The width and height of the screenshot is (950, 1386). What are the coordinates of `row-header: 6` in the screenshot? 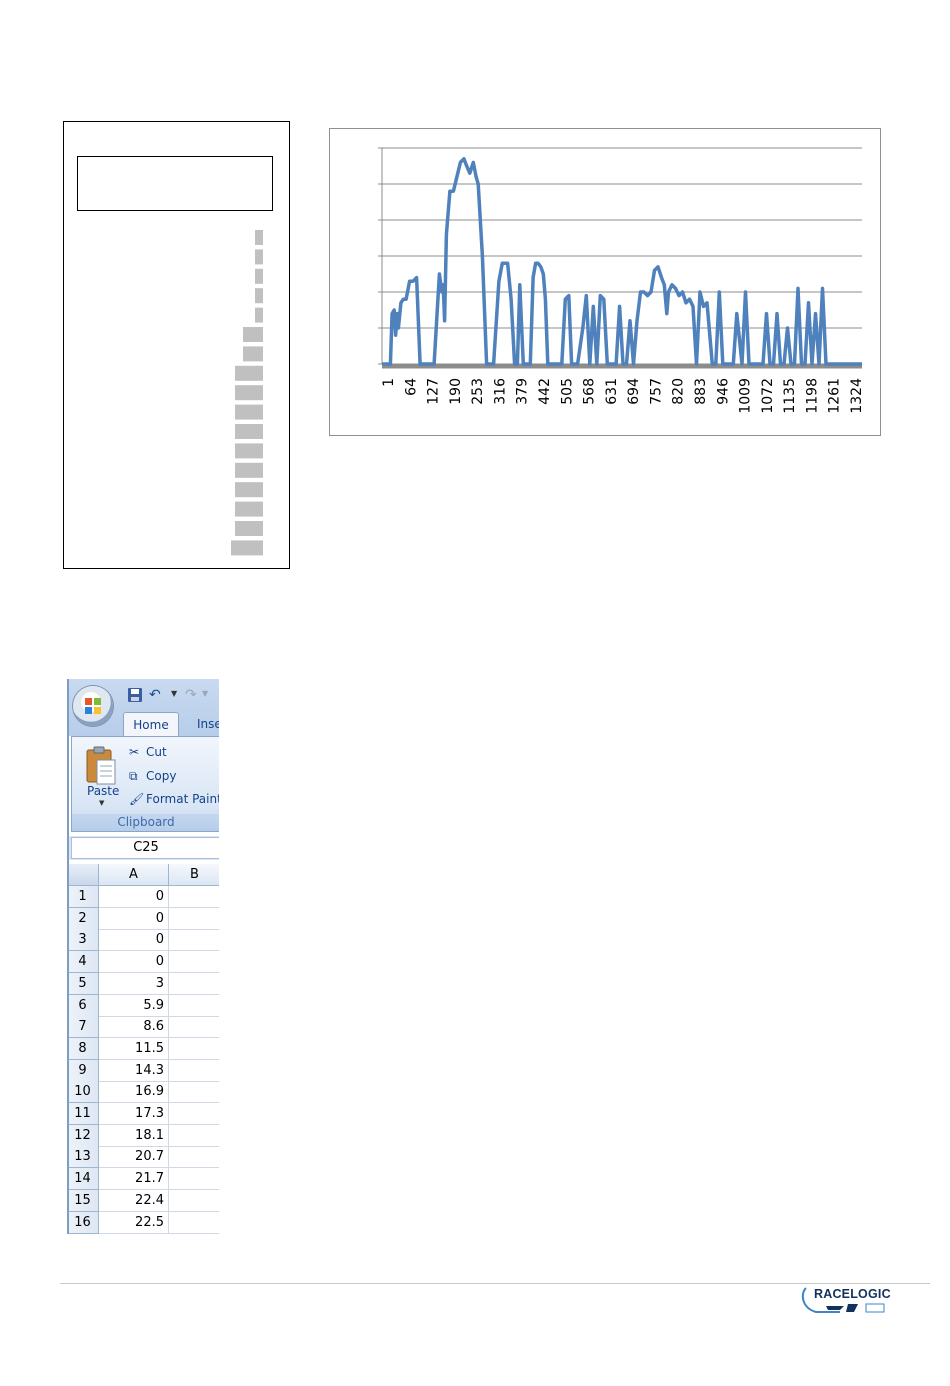 It's located at (83, 1005).